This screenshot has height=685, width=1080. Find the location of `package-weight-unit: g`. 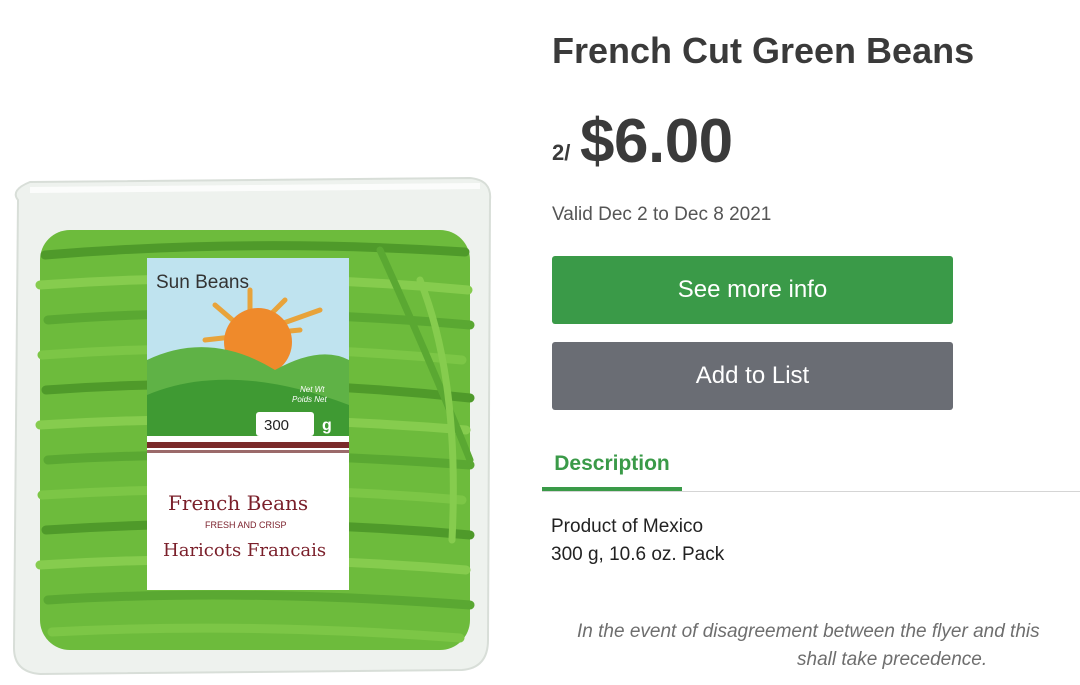

package-weight-unit: g is located at coordinates (327, 425).